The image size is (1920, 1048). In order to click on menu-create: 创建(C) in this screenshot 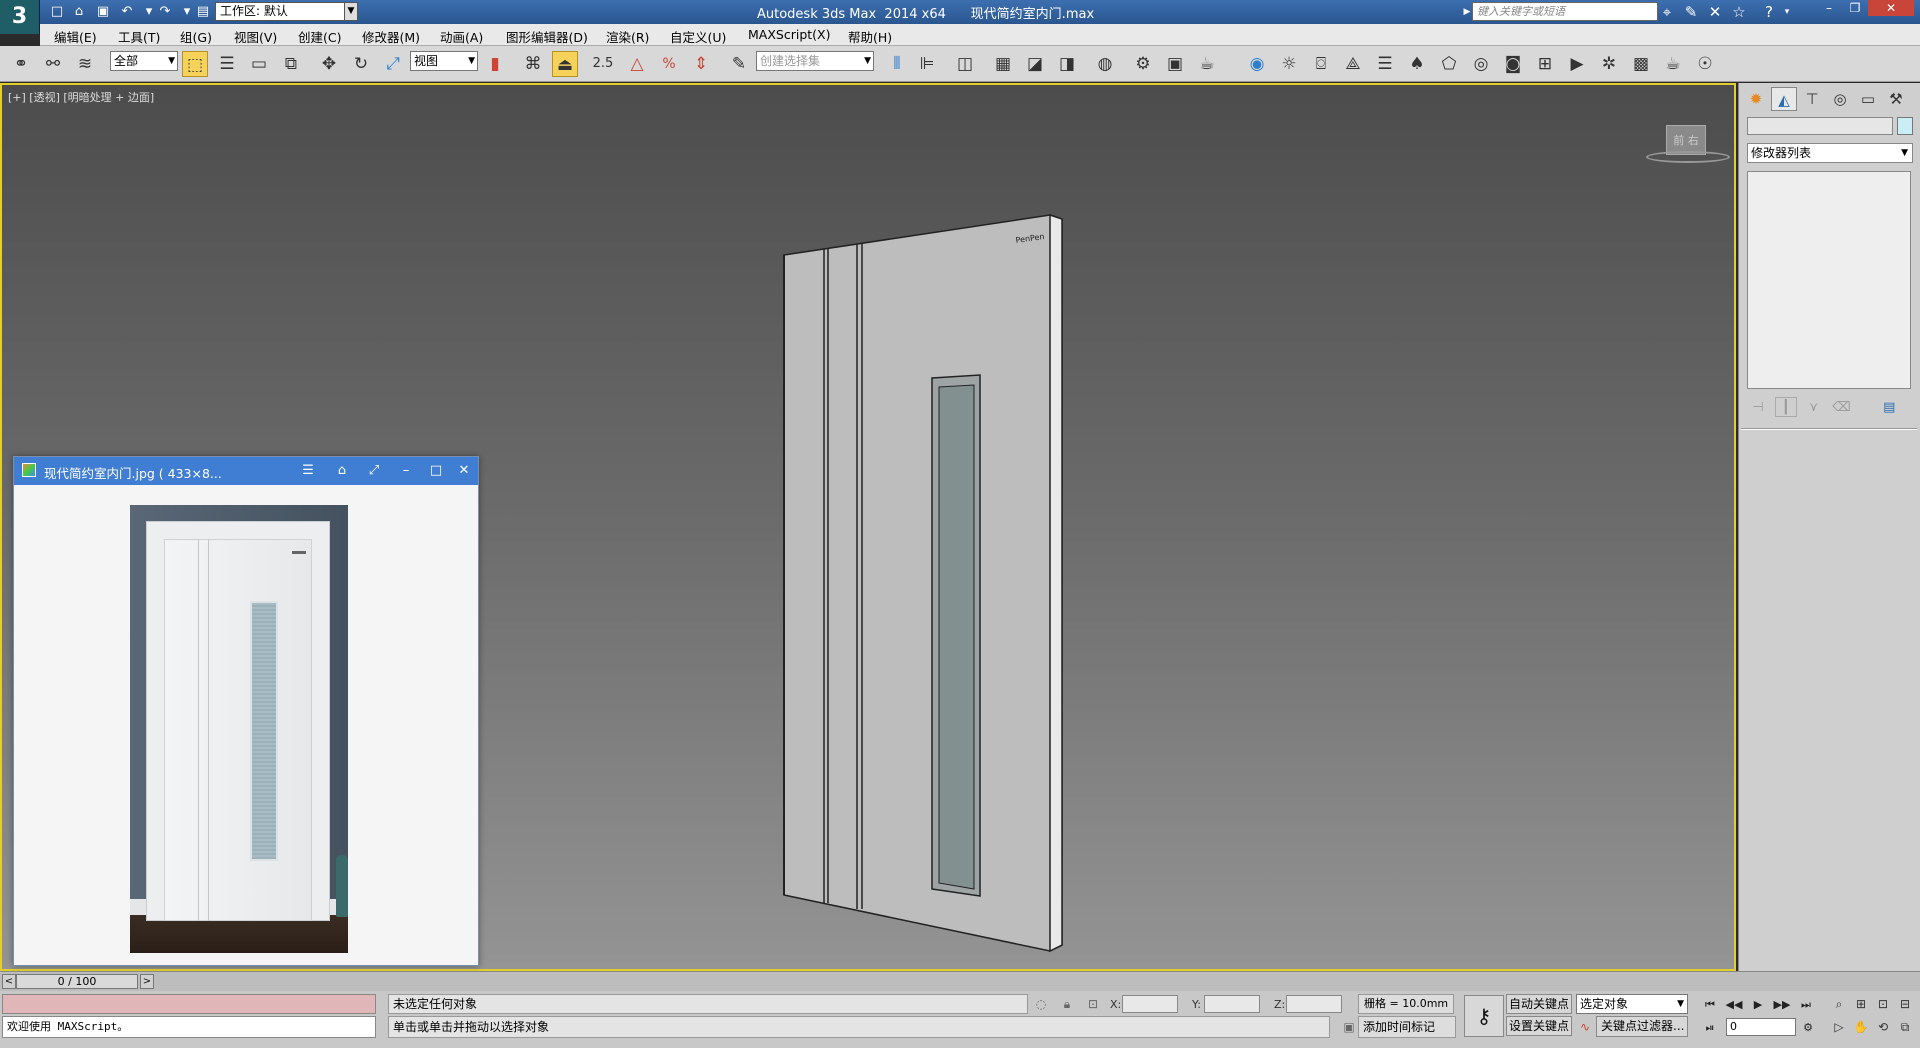, I will do `click(319, 36)`.